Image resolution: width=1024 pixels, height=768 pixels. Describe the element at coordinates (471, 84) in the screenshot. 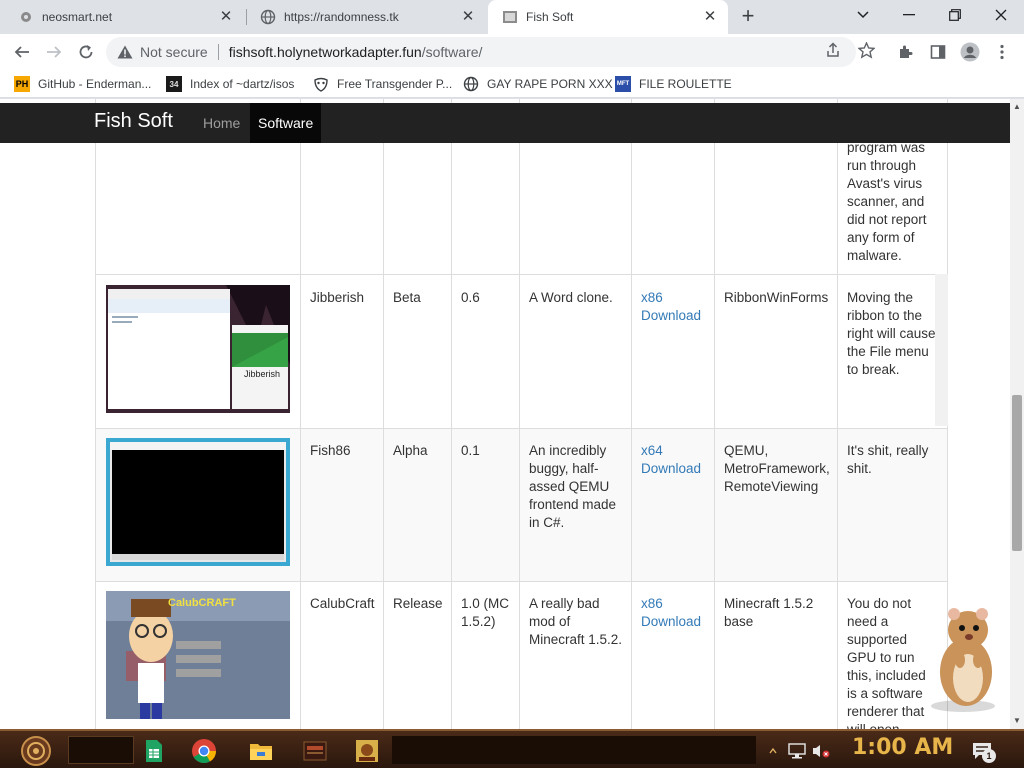

I see `globe-icon` at that location.